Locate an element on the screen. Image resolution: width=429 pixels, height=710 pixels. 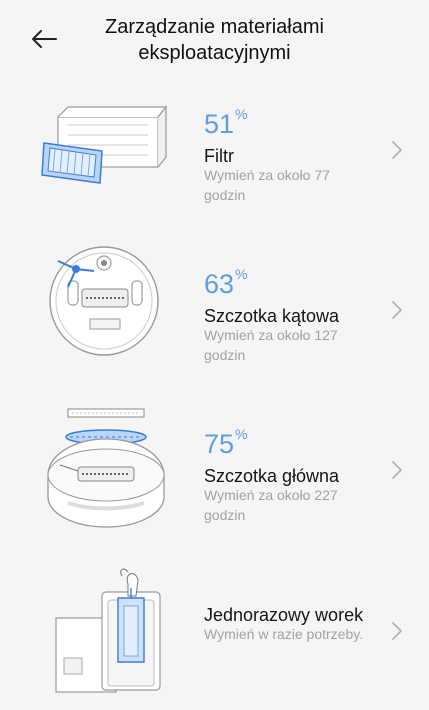
percent-value: 51 is located at coordinates (219, 124).